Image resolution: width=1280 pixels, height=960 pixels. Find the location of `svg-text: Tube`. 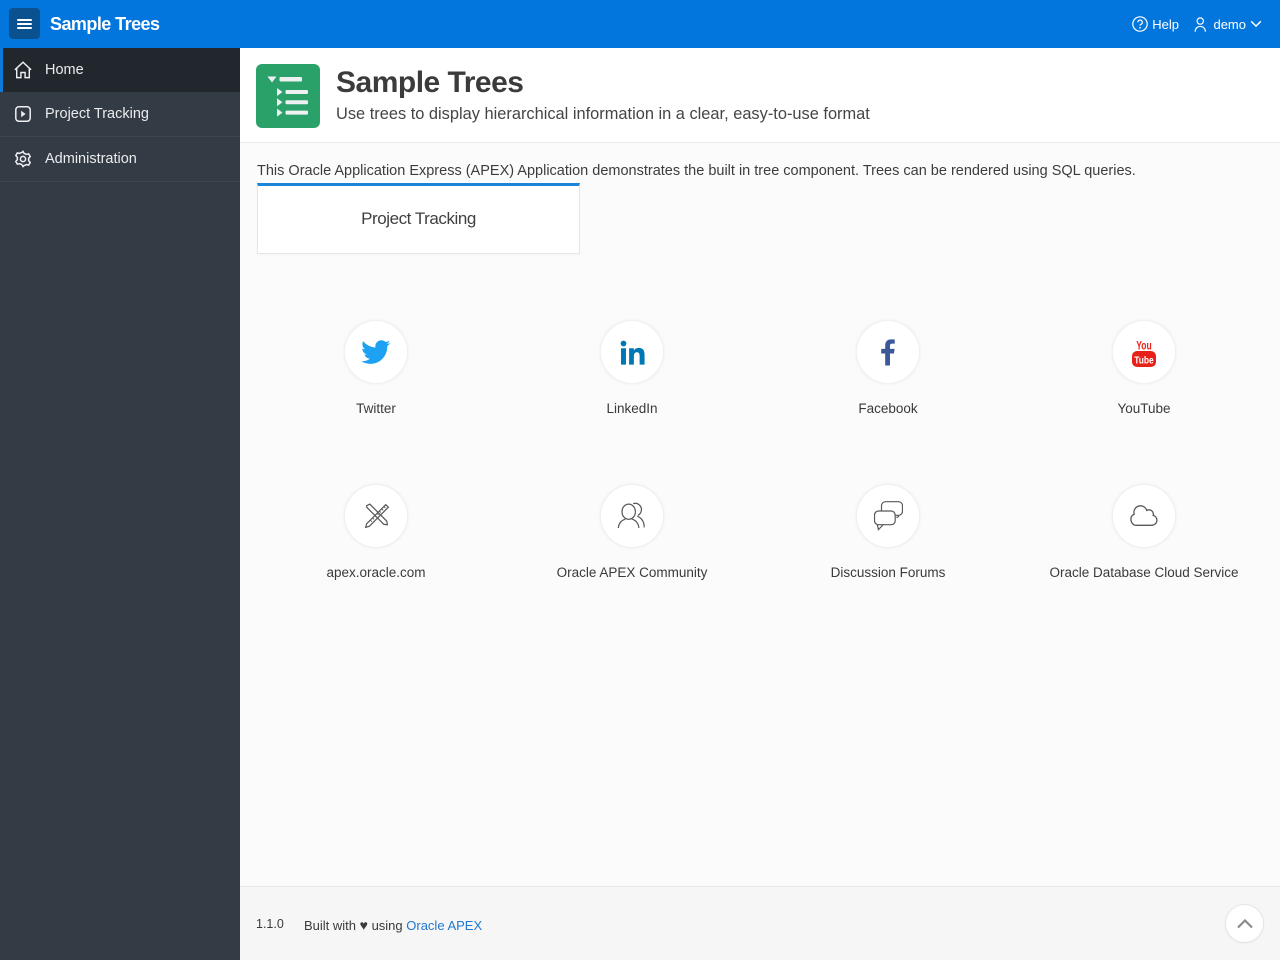

svg-text: Tube is located at coordinates (1144, 361).